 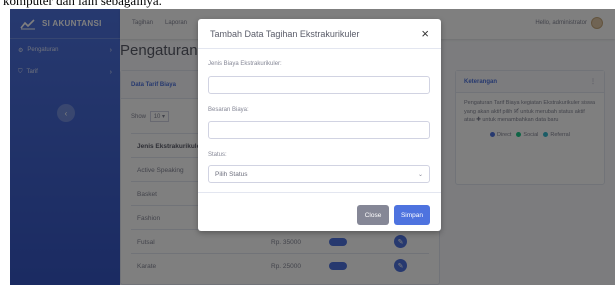 What do you see at coordinates (245, 64) in the screenshot?
I see `jenis-biaya-label: Jenis Biaya Ekstrakurikuler:` at bounding box center [245, 64].